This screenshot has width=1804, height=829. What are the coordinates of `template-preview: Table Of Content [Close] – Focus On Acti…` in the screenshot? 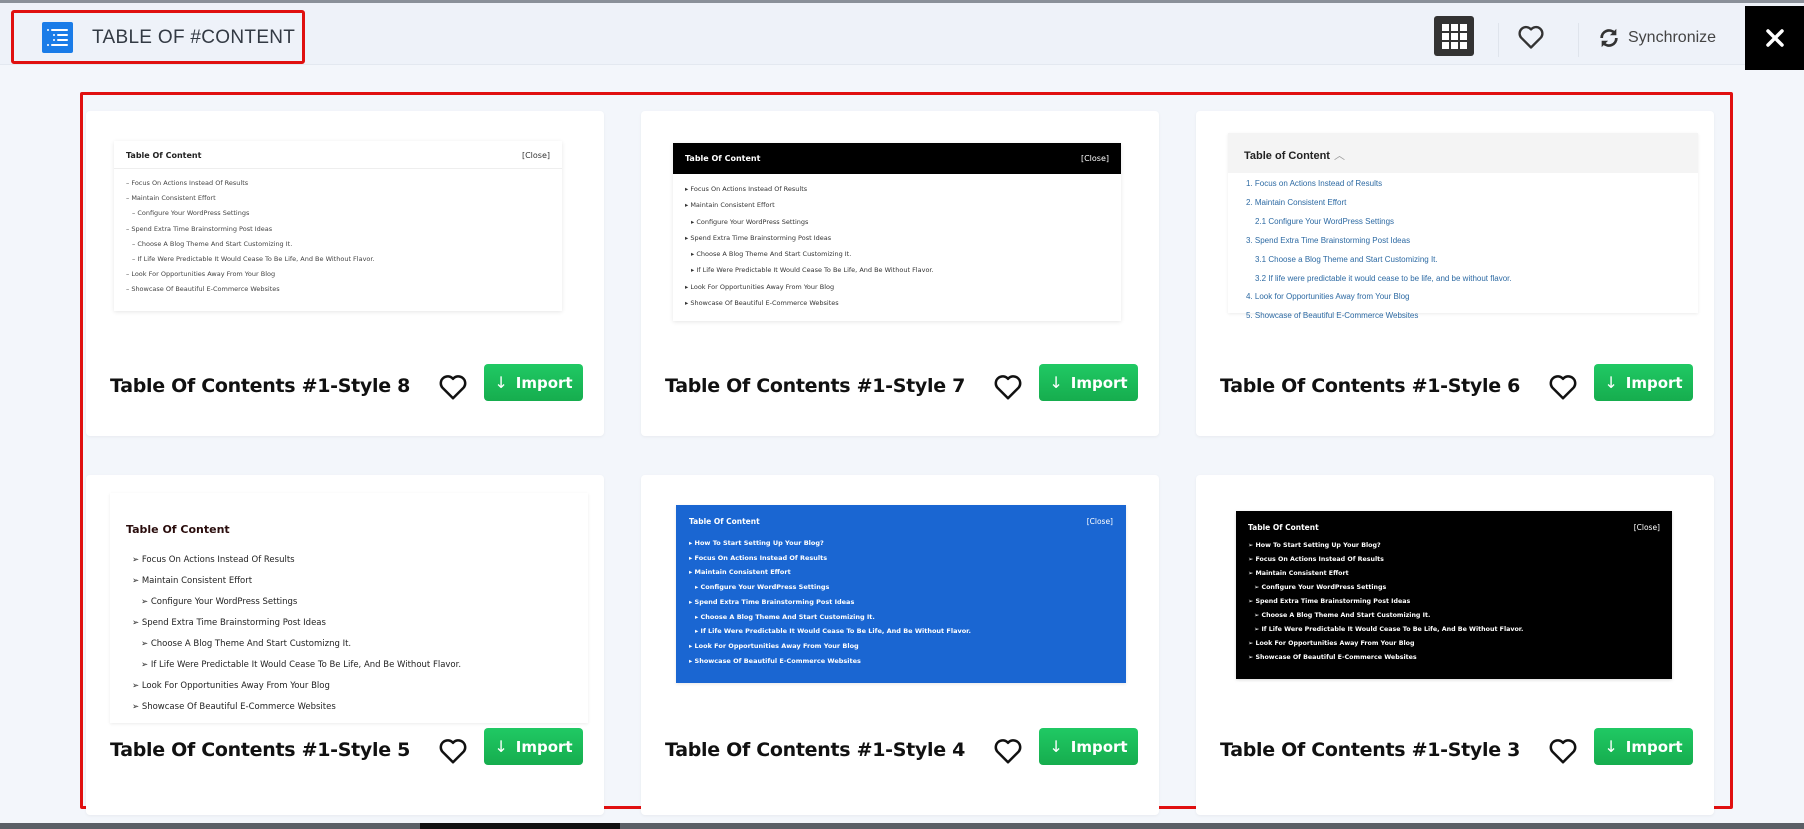 It's located at (338, 226).